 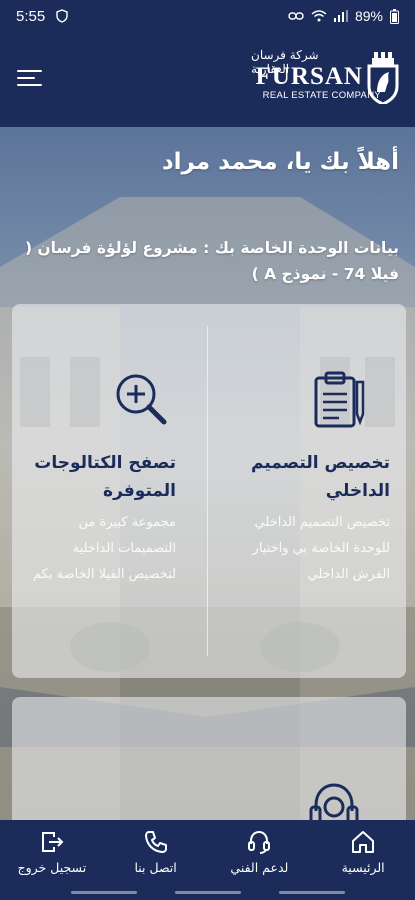 I want to click on link-icon, so click(x=296, y=16).